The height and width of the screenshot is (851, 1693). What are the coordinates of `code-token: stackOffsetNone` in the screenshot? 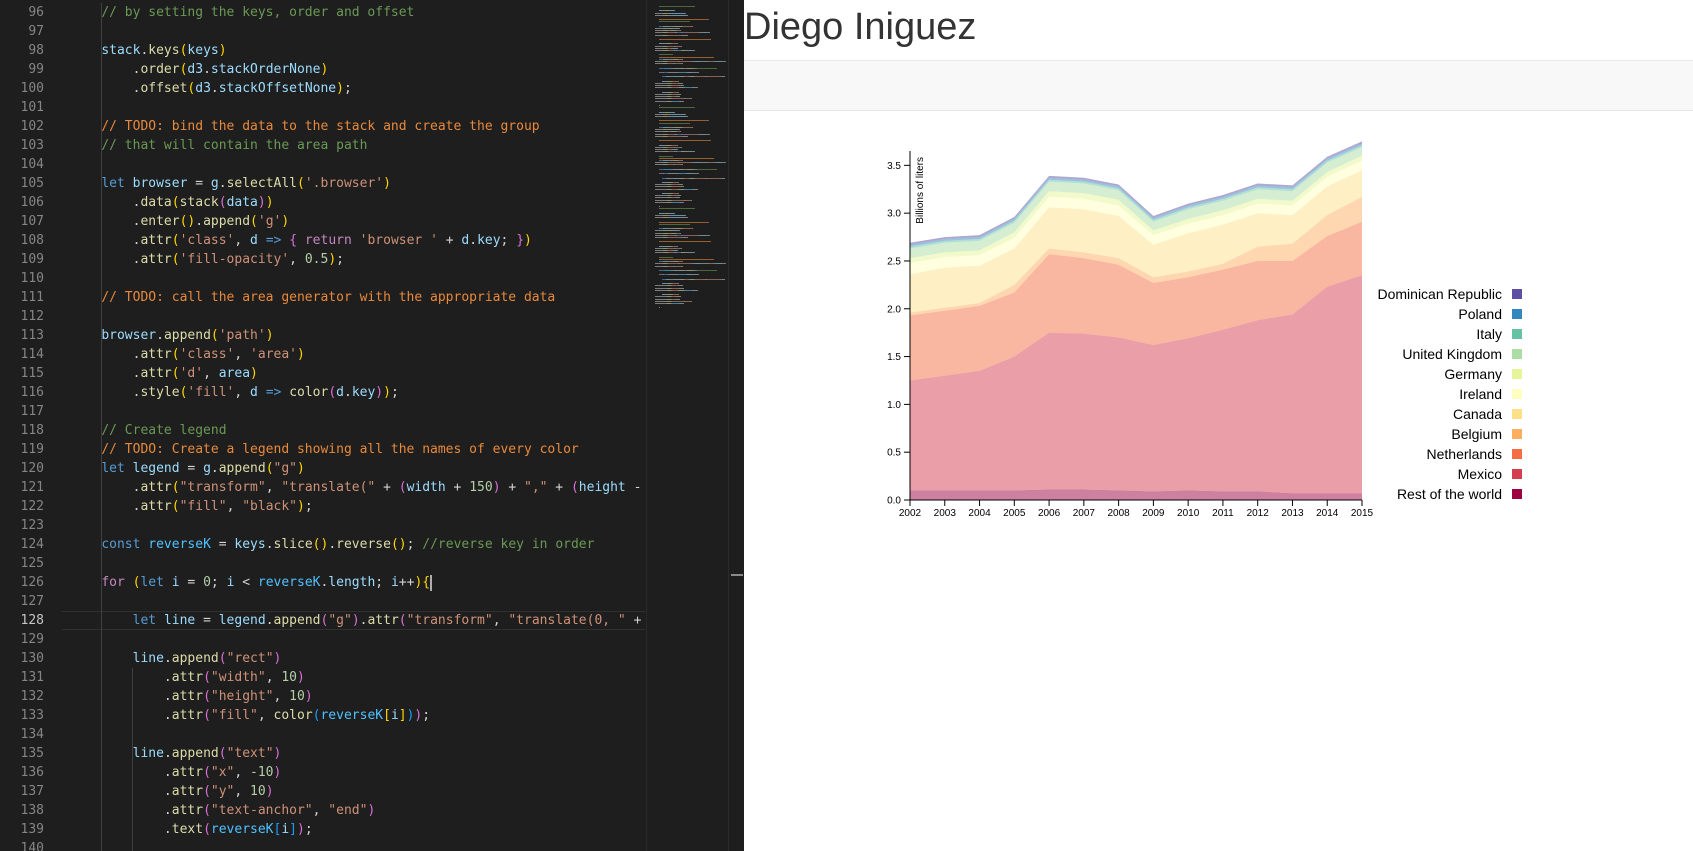 It's located at (277, 88).